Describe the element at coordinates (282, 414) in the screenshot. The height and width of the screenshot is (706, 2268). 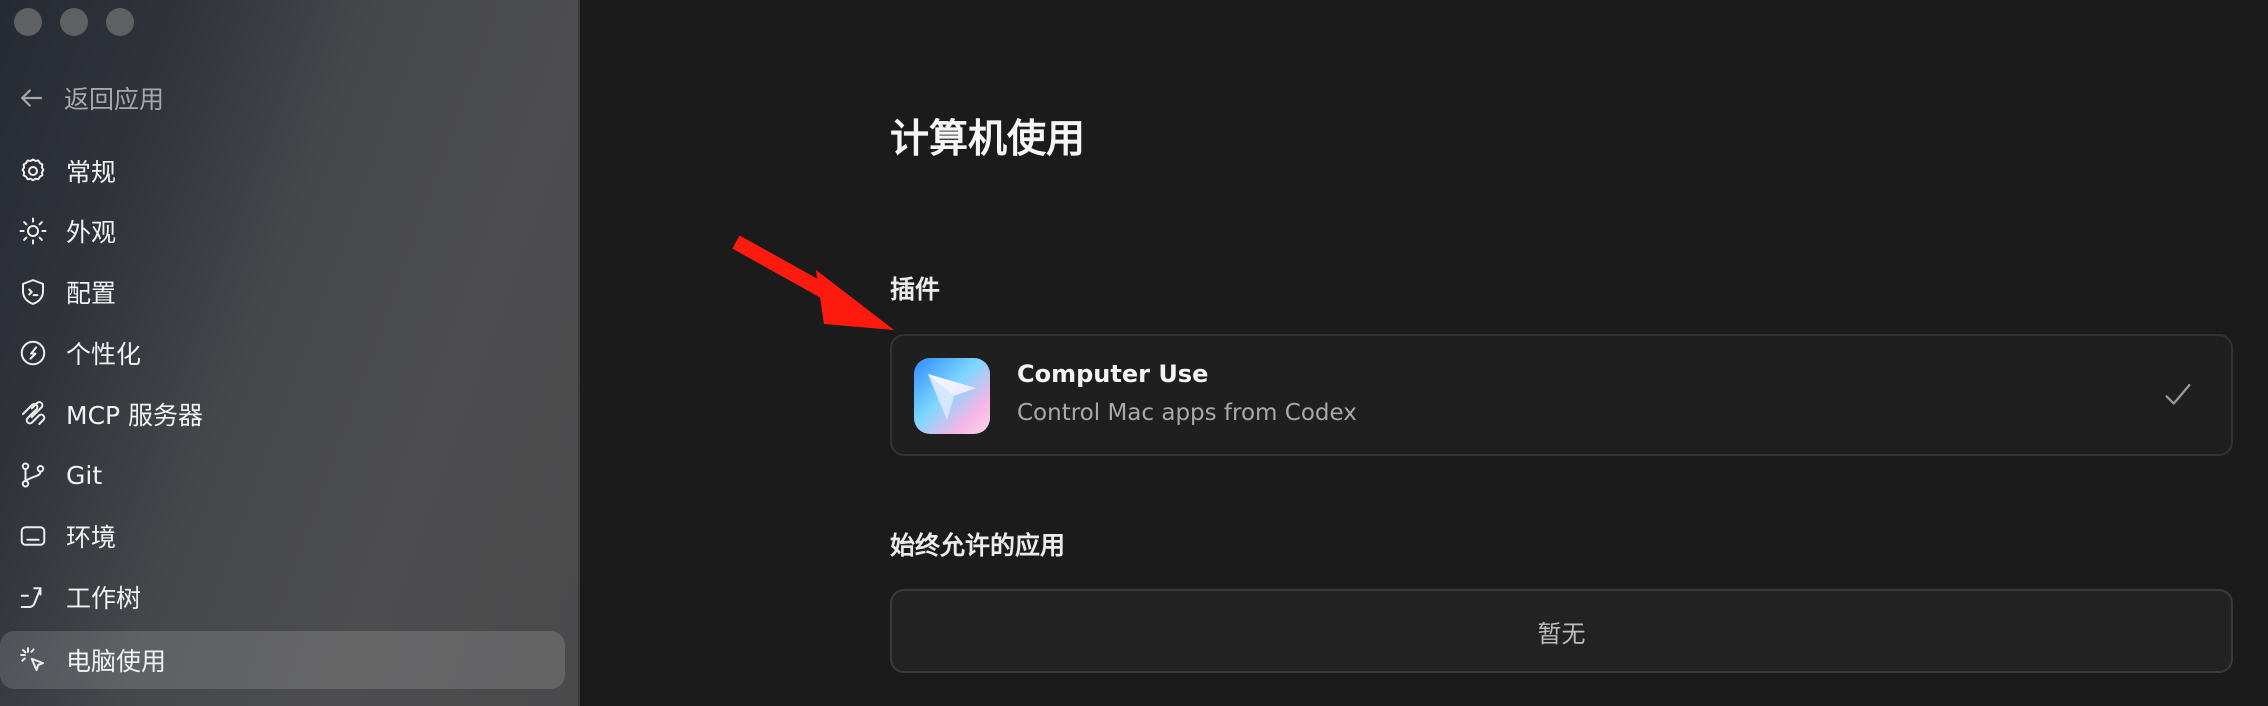
I see `sidebar-item-mcp: MCP 服务器` at that location.